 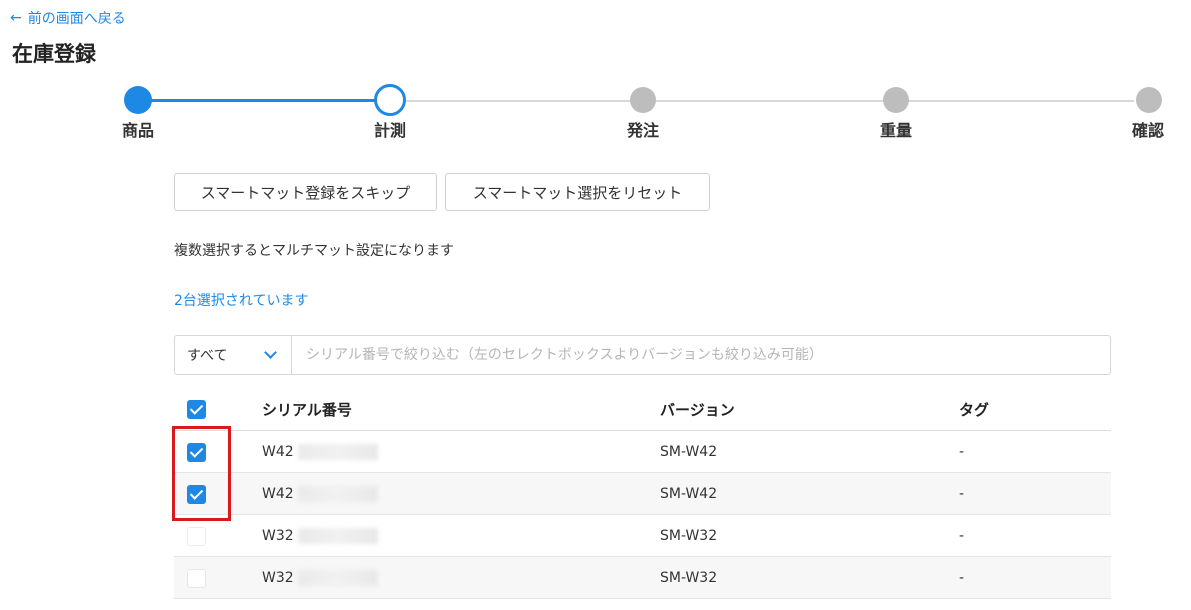 I want to click on arrow-left-icon: ←, so click(x=16, y=18).